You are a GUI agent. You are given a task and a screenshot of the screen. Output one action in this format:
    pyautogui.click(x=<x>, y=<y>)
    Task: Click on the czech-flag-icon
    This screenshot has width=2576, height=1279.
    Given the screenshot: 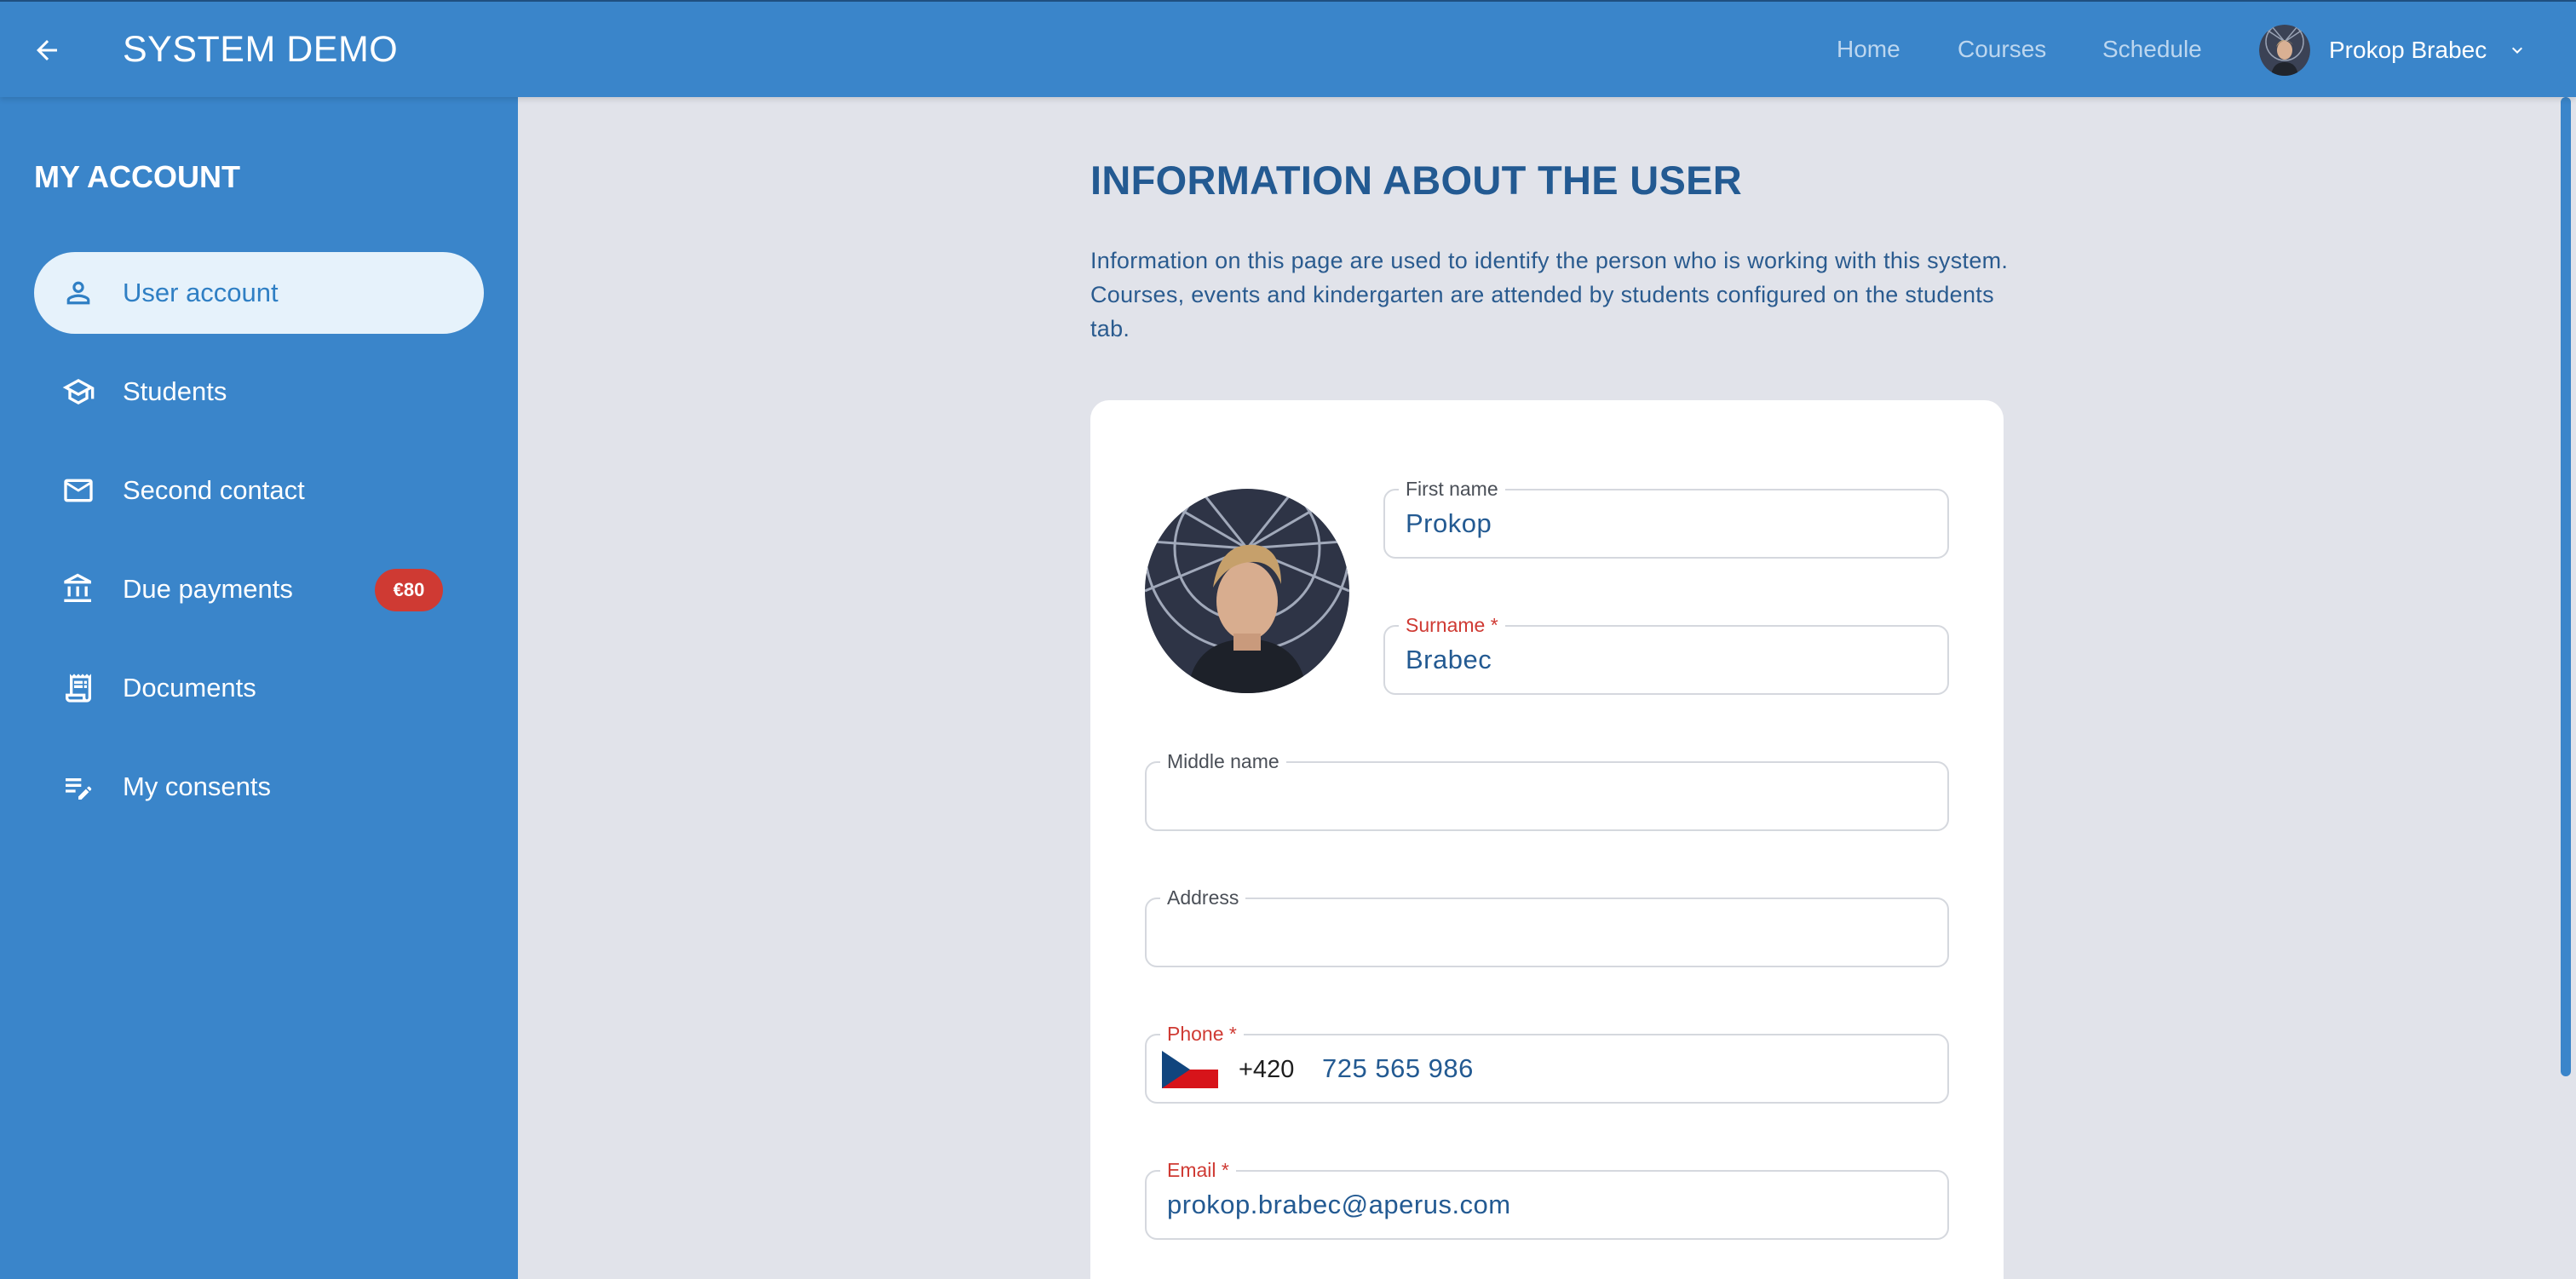 What is the action you would take?
    pyautogui.click(x=1190, y=1069)
    